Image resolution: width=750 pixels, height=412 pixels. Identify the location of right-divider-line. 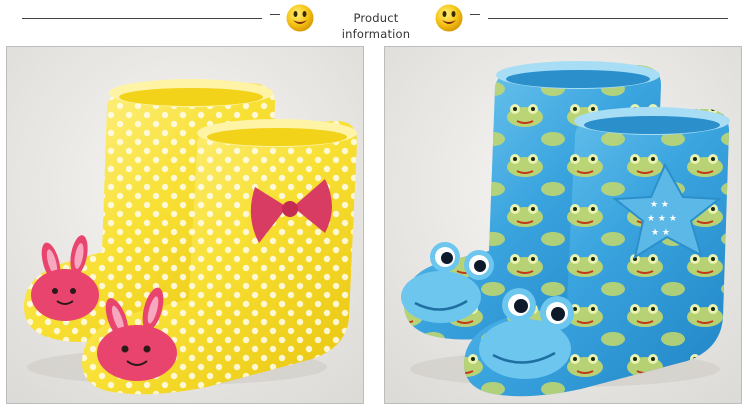
(608, 18).